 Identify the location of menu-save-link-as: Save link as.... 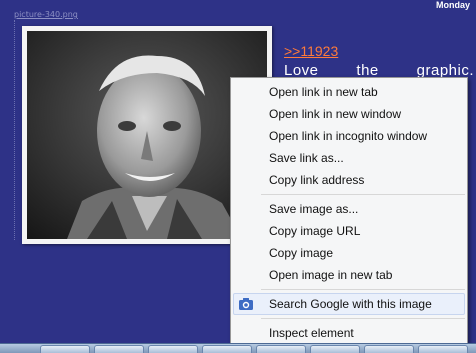
(349, 158).